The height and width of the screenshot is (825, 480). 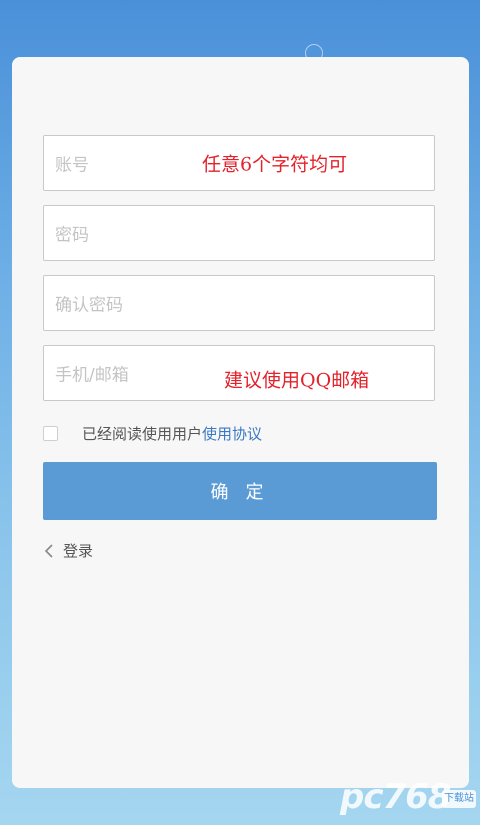 I want to click on watermark-text: pc768, so click(x=395, y=797).